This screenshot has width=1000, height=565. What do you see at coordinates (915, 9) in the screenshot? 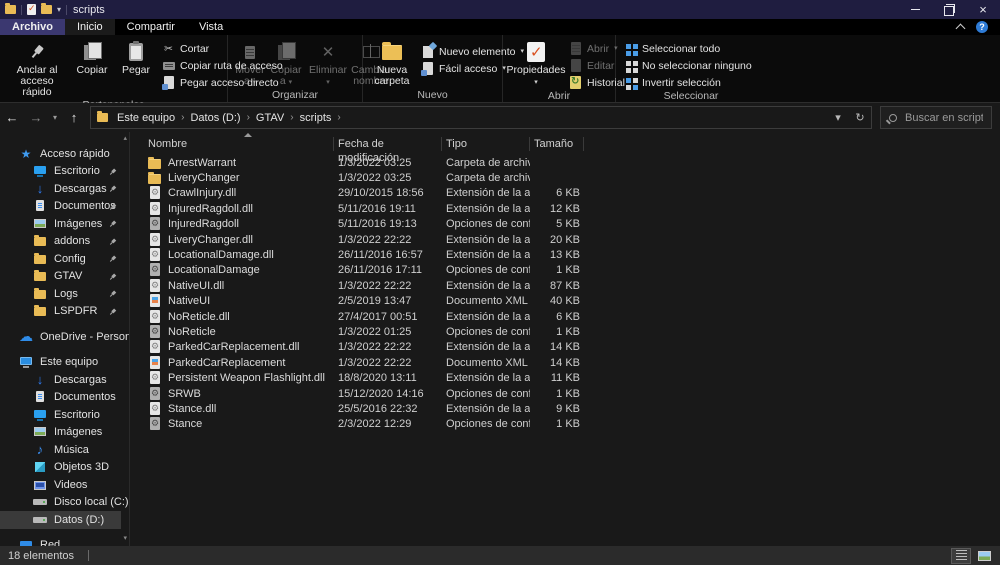
I see `minimize-button` at bounding box center [915, 9].